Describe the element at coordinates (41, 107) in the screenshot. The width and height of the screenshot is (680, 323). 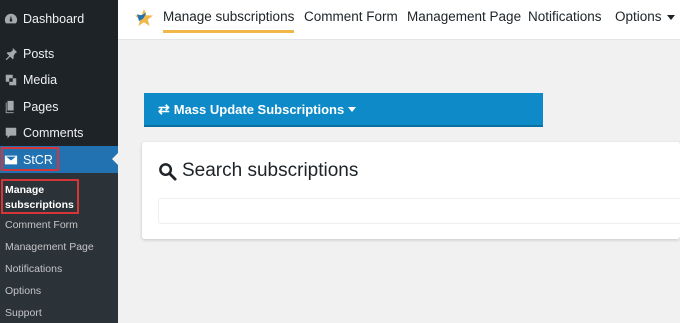
I see `sidebar-item-label: Pages` at that location.